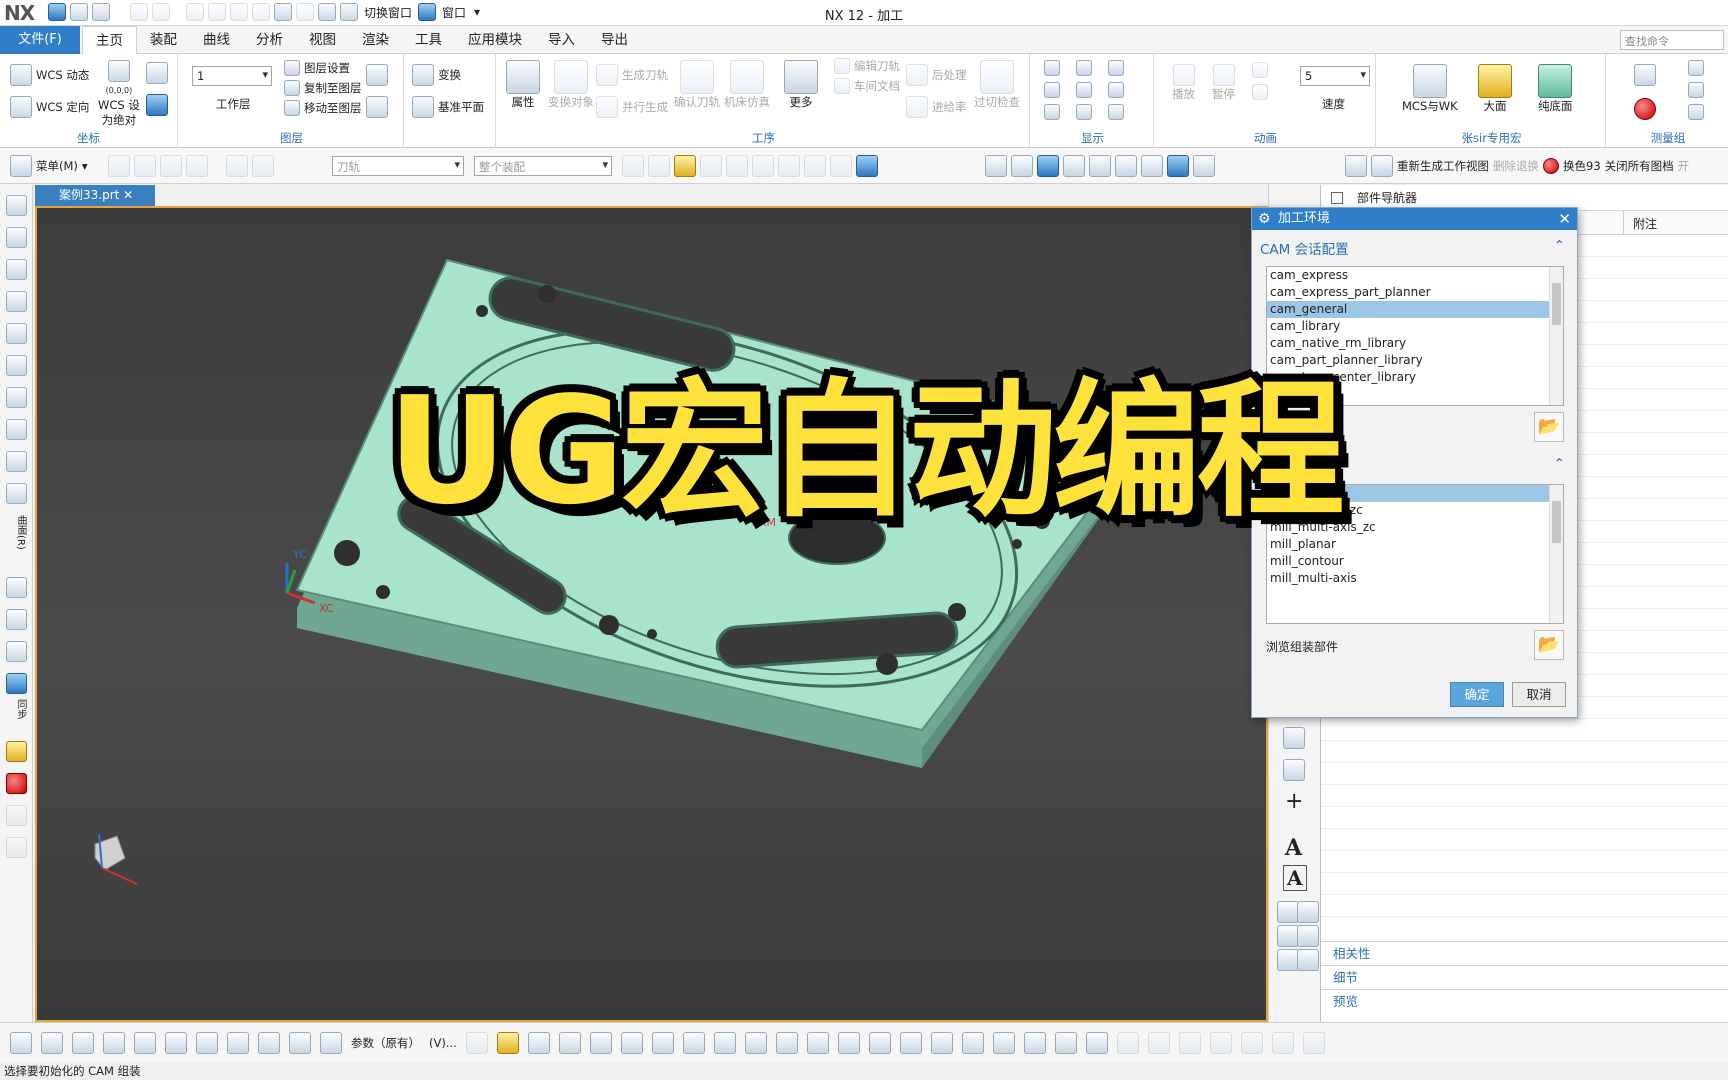 The width and height of the screenshot is (1728, 1080). What do you see at coordinates (49, 166) in the screenshot?
I see `main-menu-button: 菜单(M) ▾` at bounding box center [49, 166].